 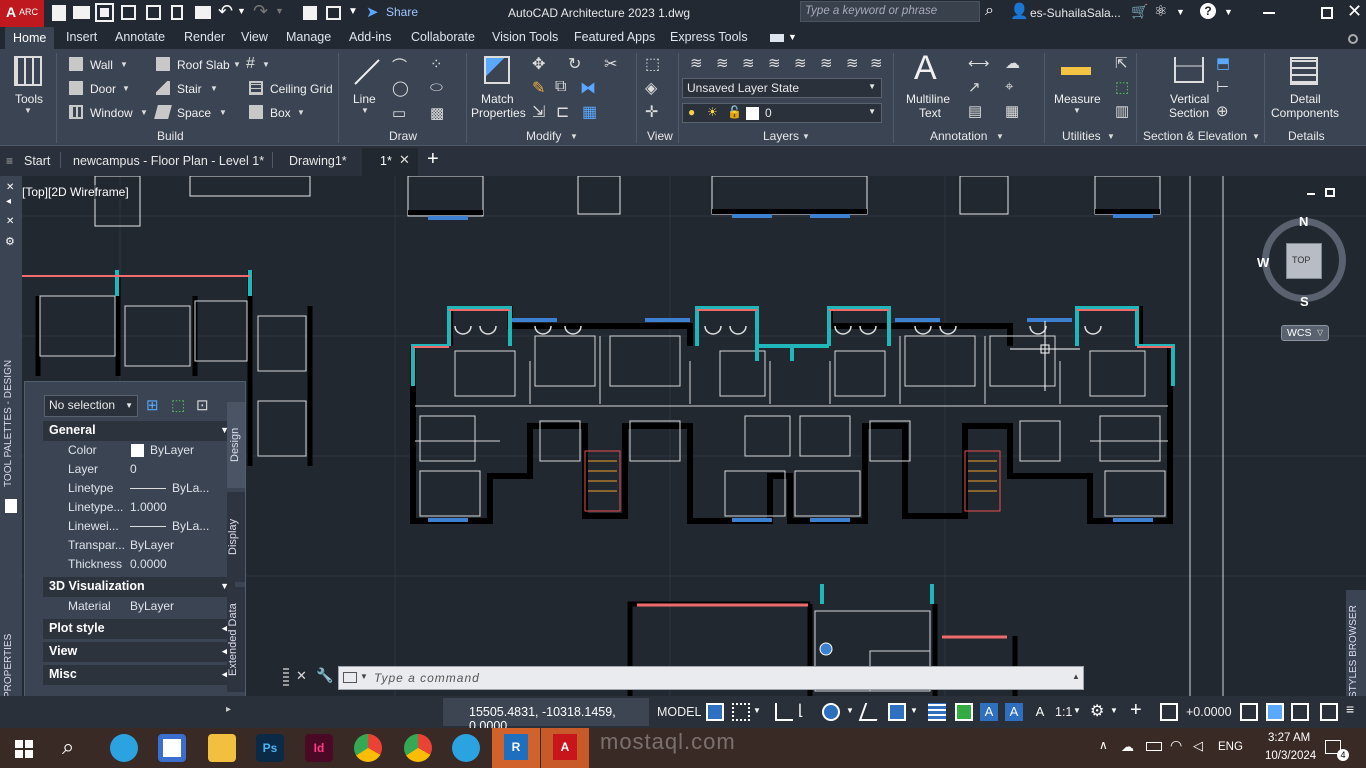 What do you see at coordinates (989, 712) in the screenshot?
I see `annotation-visibility-icon: A` at bounding box center [989, 712].